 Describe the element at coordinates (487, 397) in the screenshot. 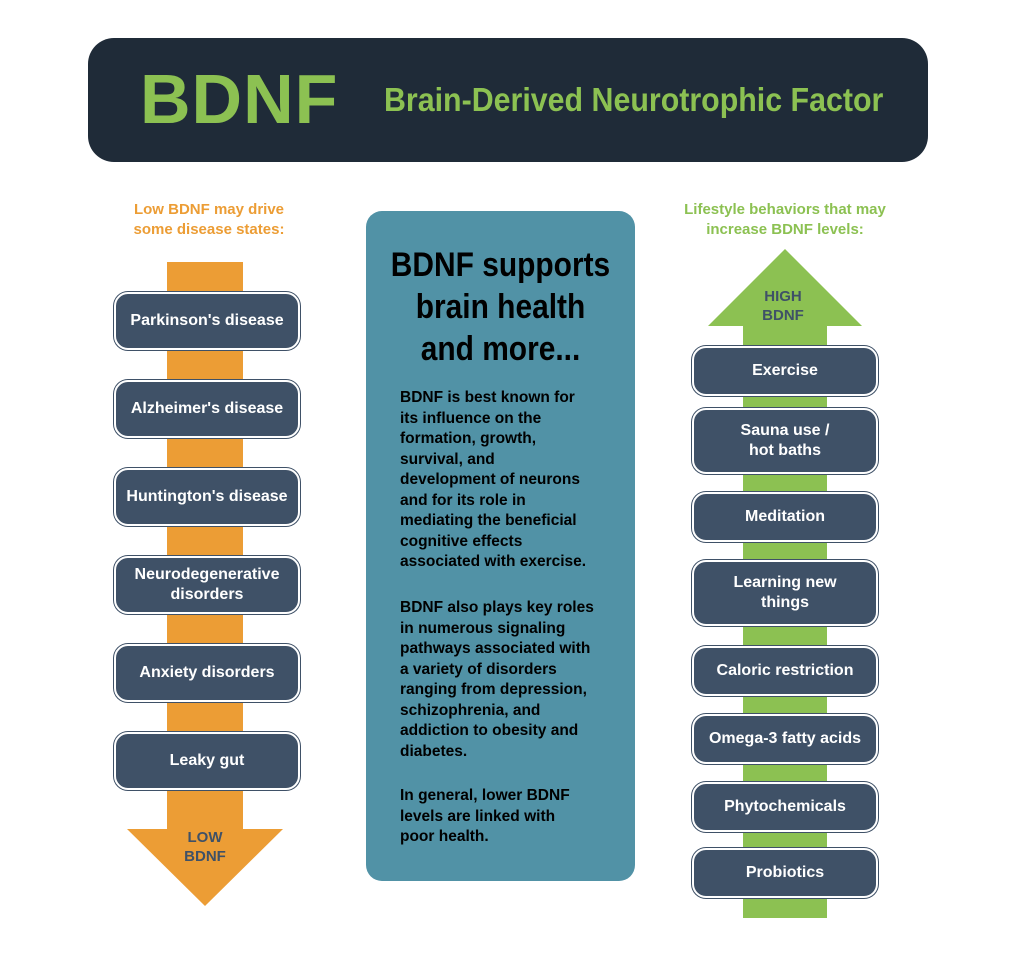

I see `paragraph-line: BDNF is best known for` at that location.